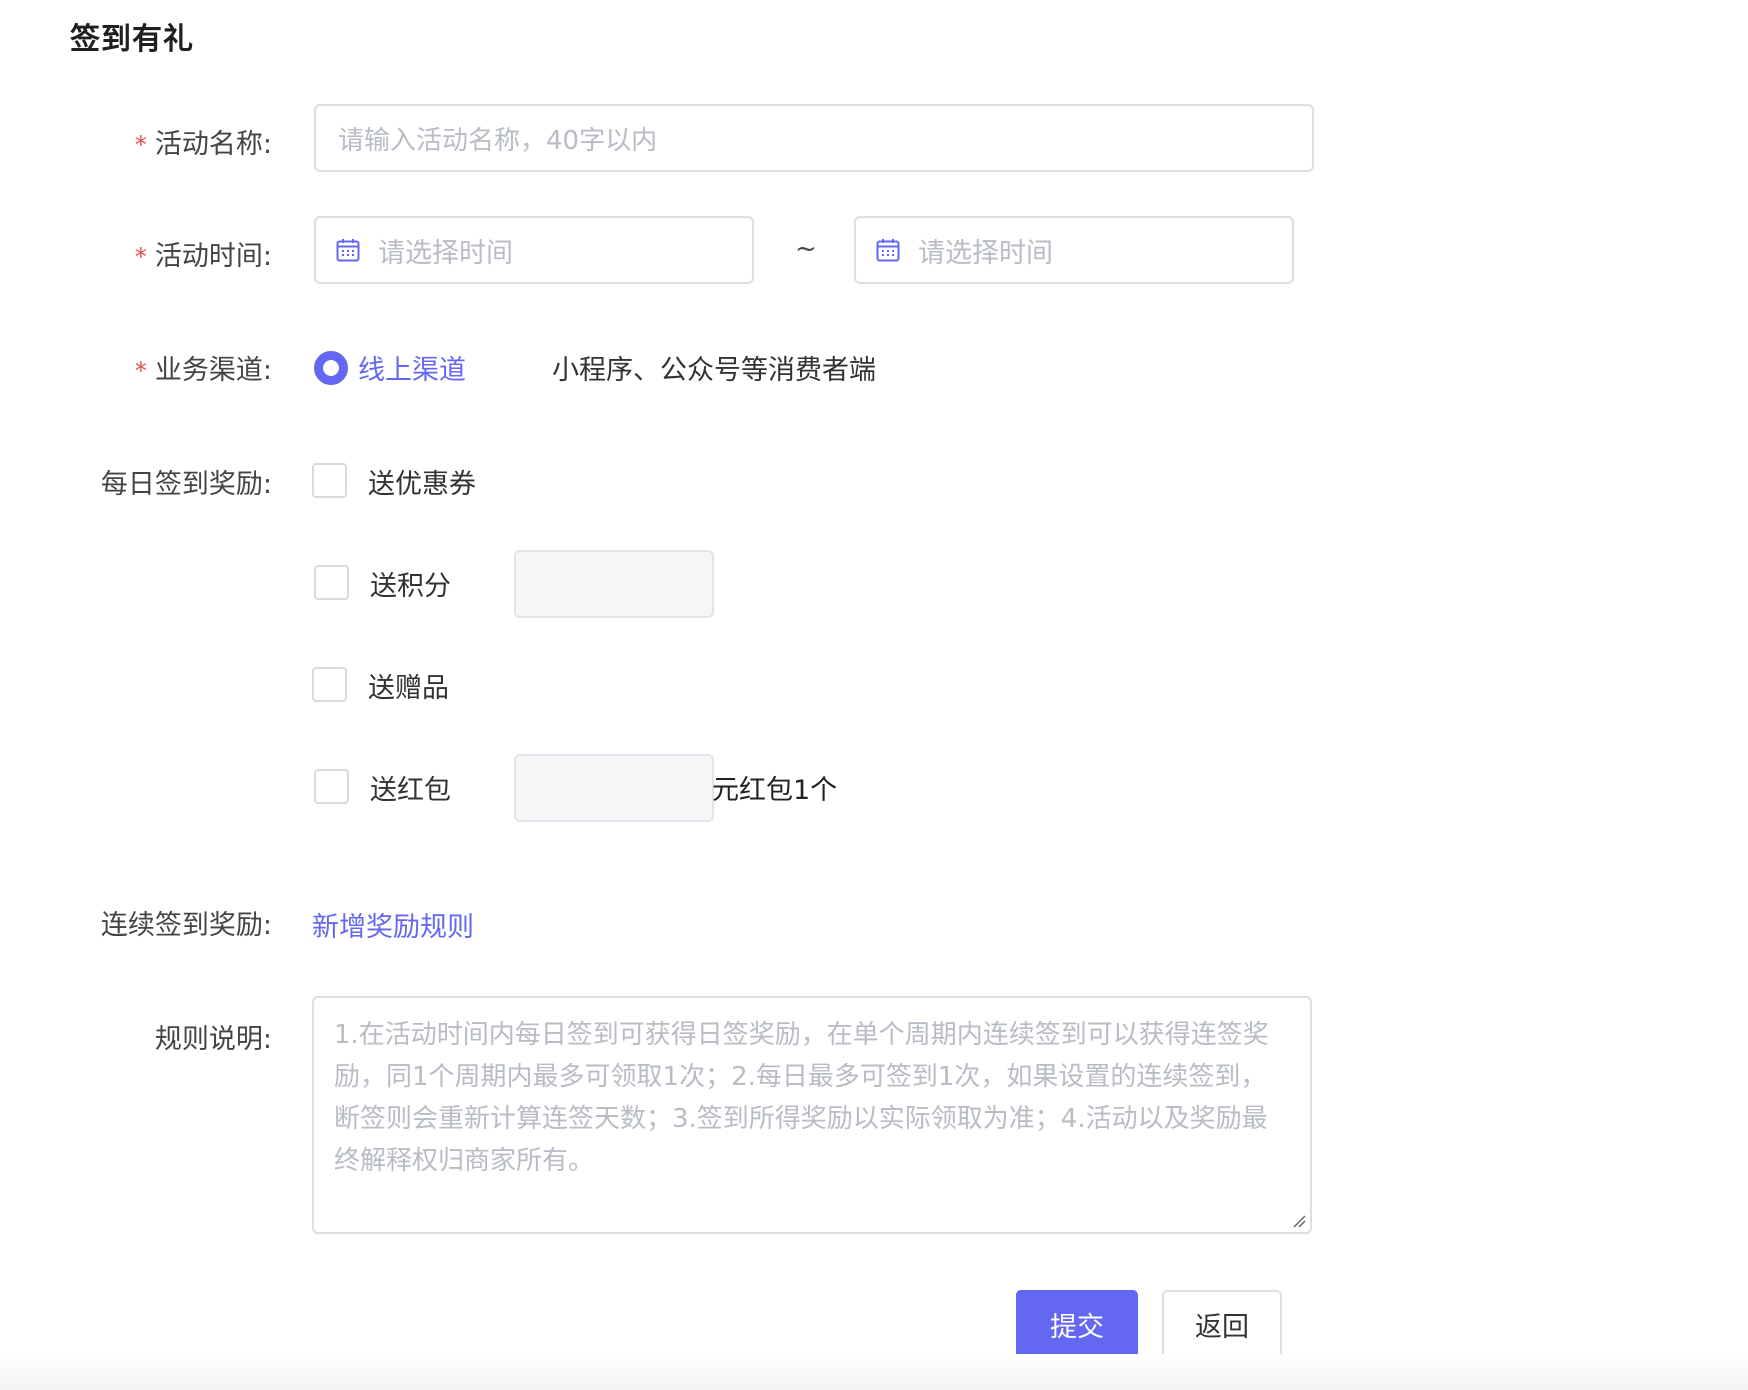 The image size is (1748, 1390). I want to click on end-date-picker: 请选择时间, so click(1074, 250).